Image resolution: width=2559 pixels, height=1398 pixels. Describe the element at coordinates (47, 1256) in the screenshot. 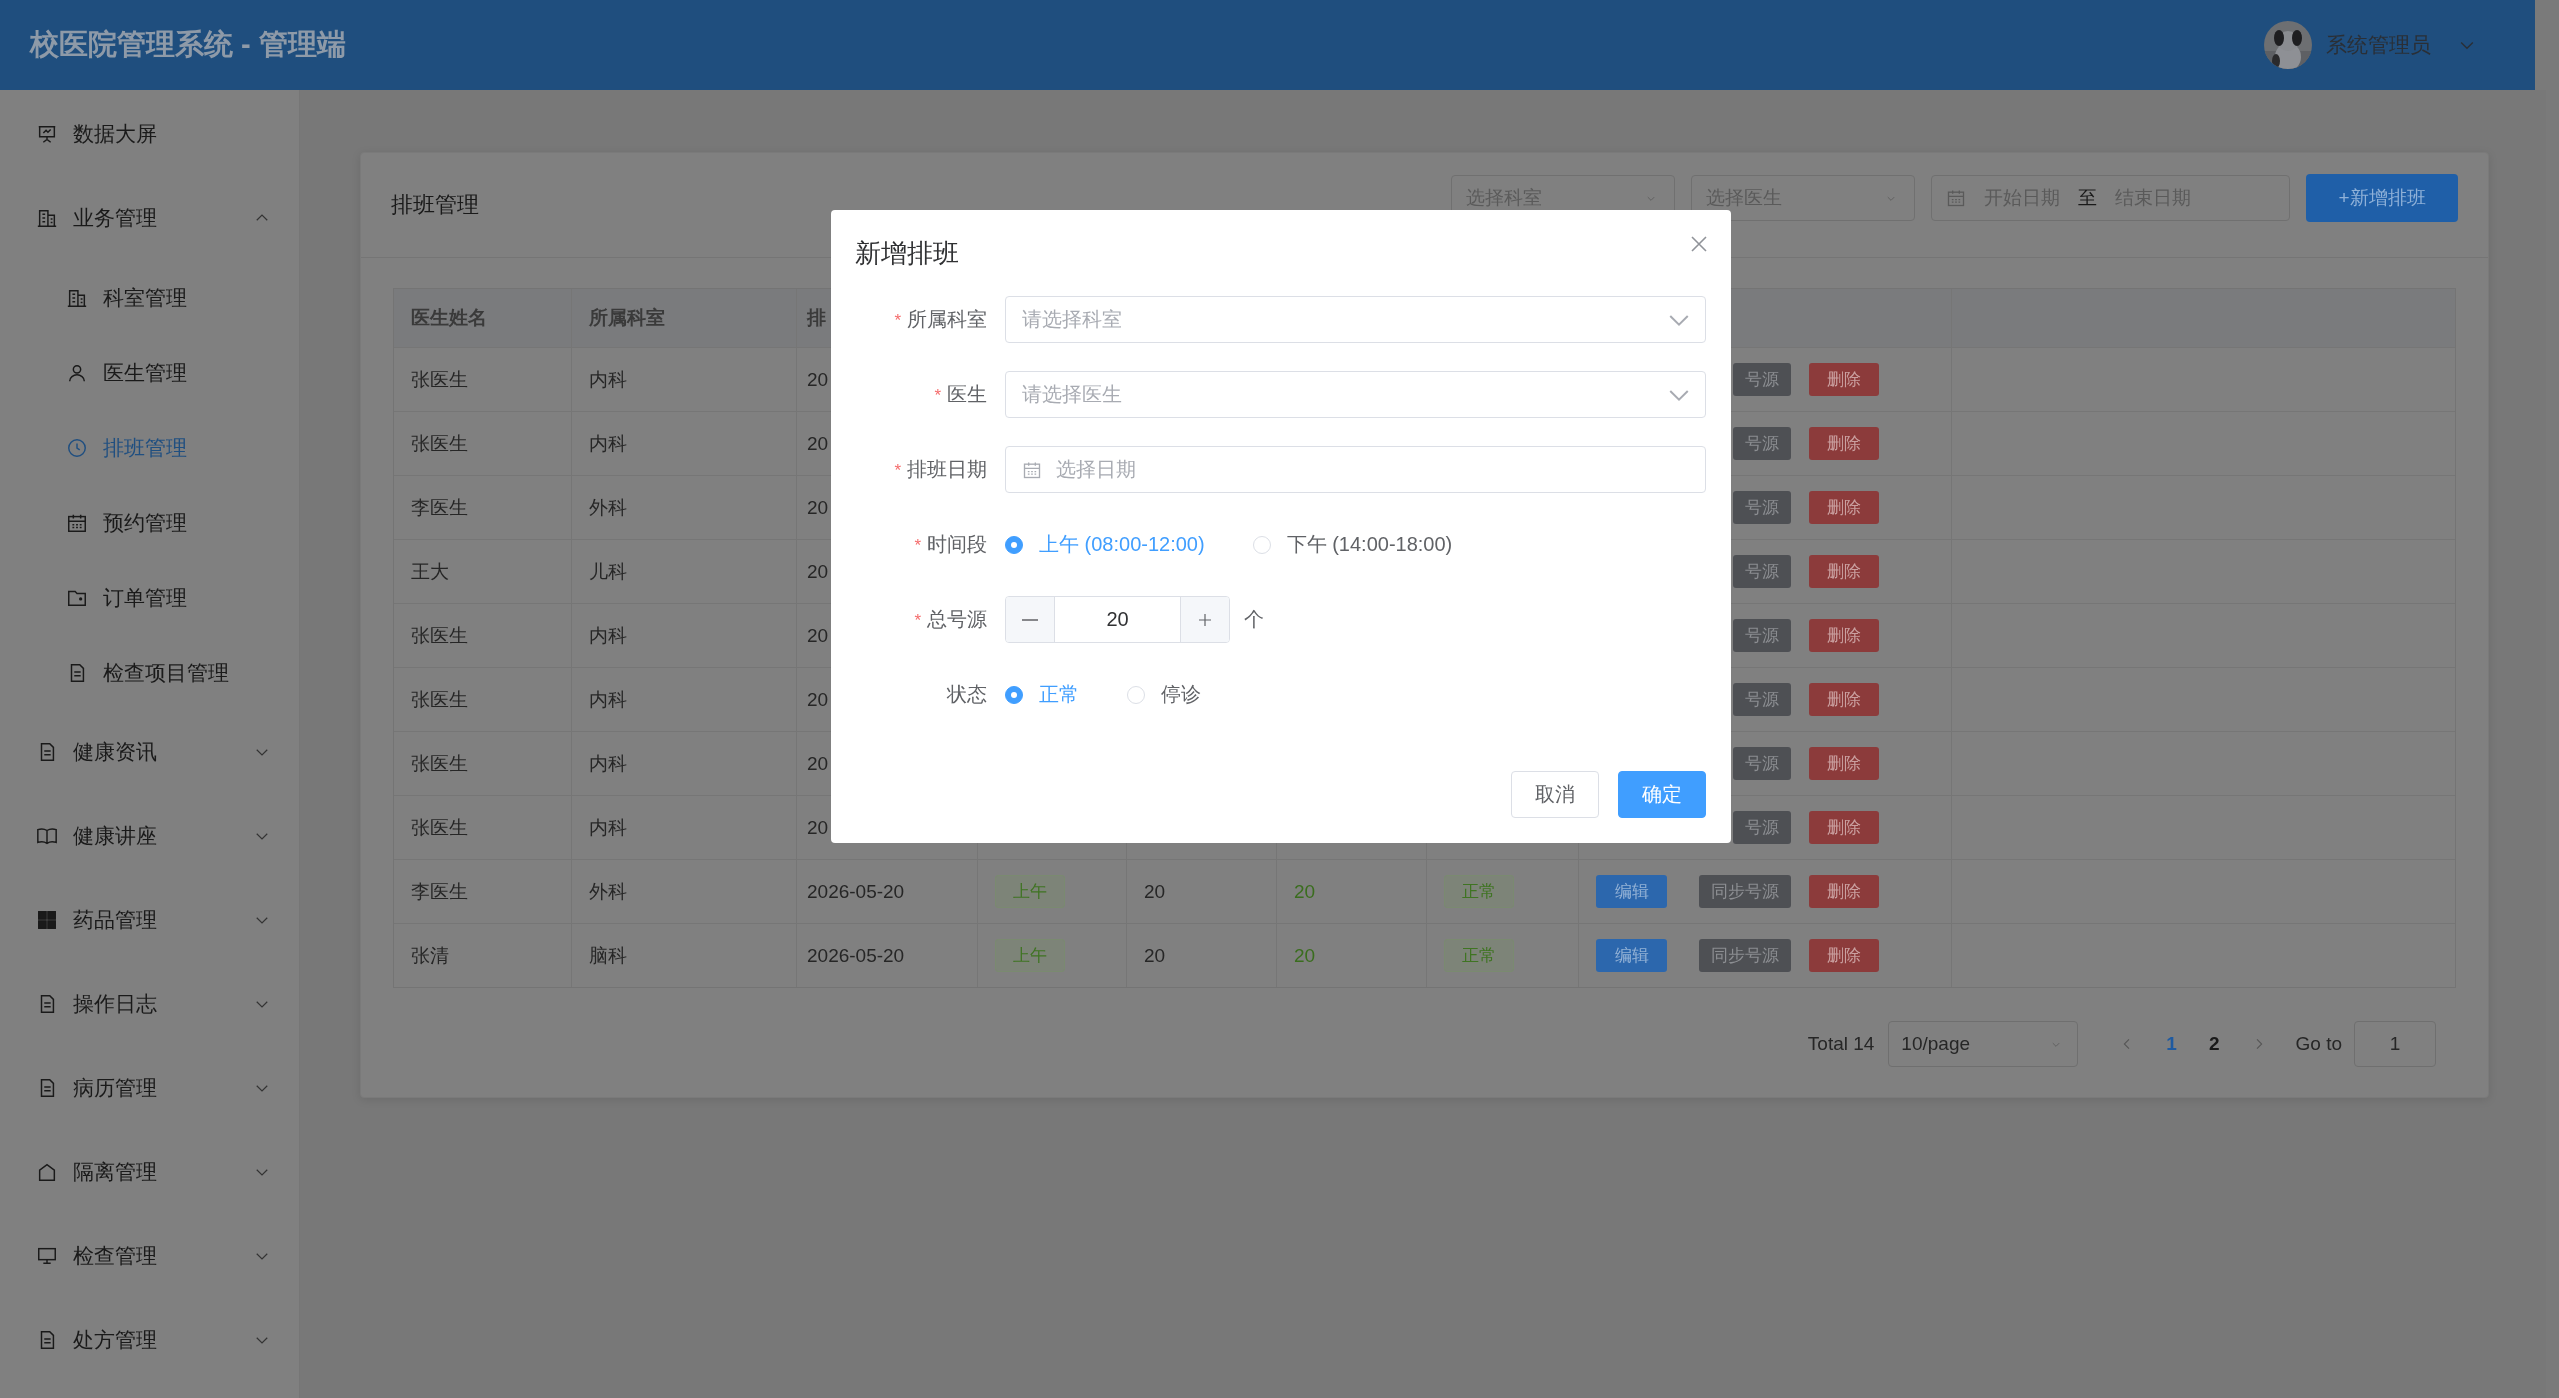

I see `monitor-icon` at that location.